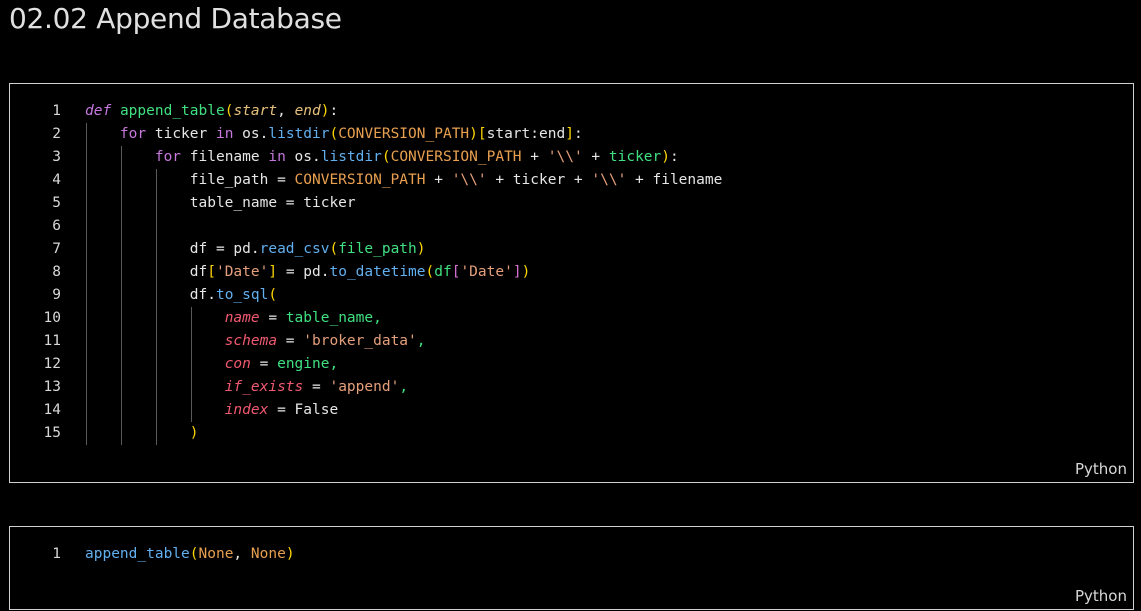 The height and width of the screenshot is (611, 1141). I want to click on code-text: table_name = ticker, so click(220, 203).